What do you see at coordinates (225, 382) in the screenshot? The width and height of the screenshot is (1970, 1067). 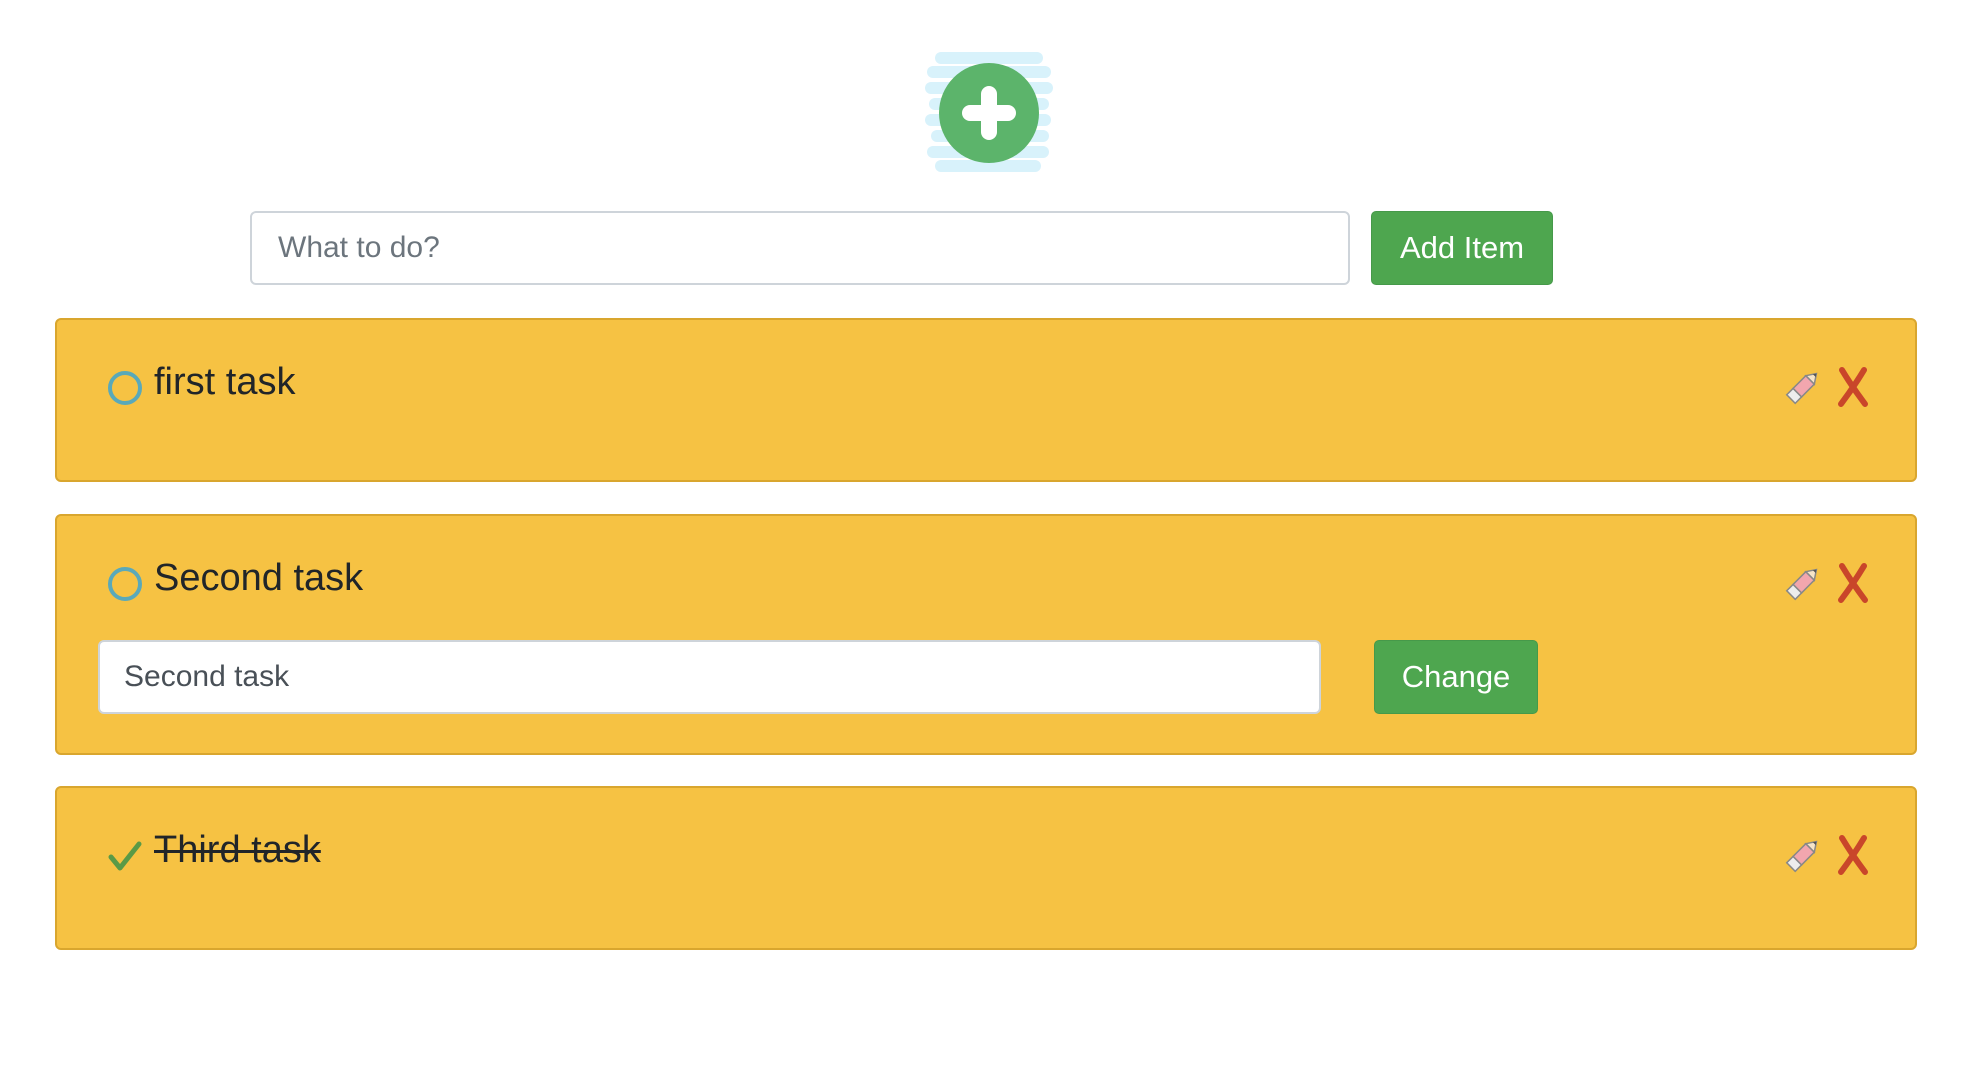 I see `task-title: first task` at bounding box center [225, 382].